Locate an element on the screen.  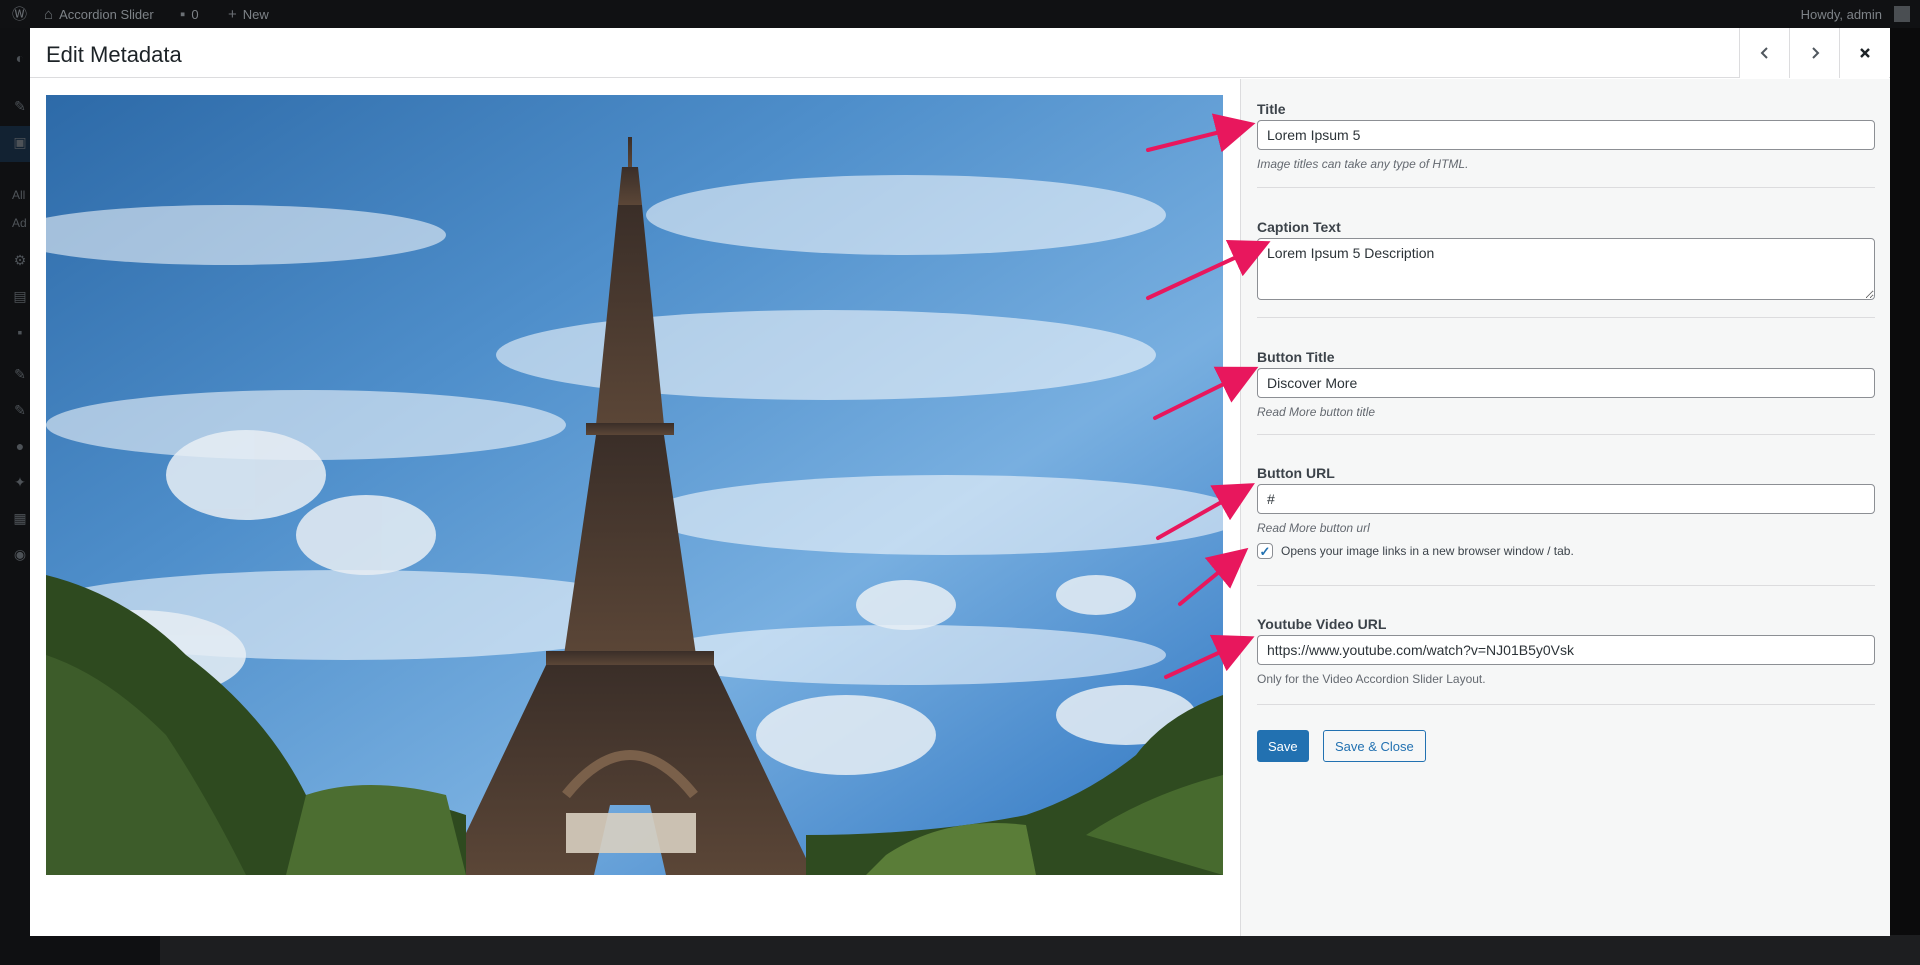
pin-icon: ✎ is located at coordinates (20, 105).